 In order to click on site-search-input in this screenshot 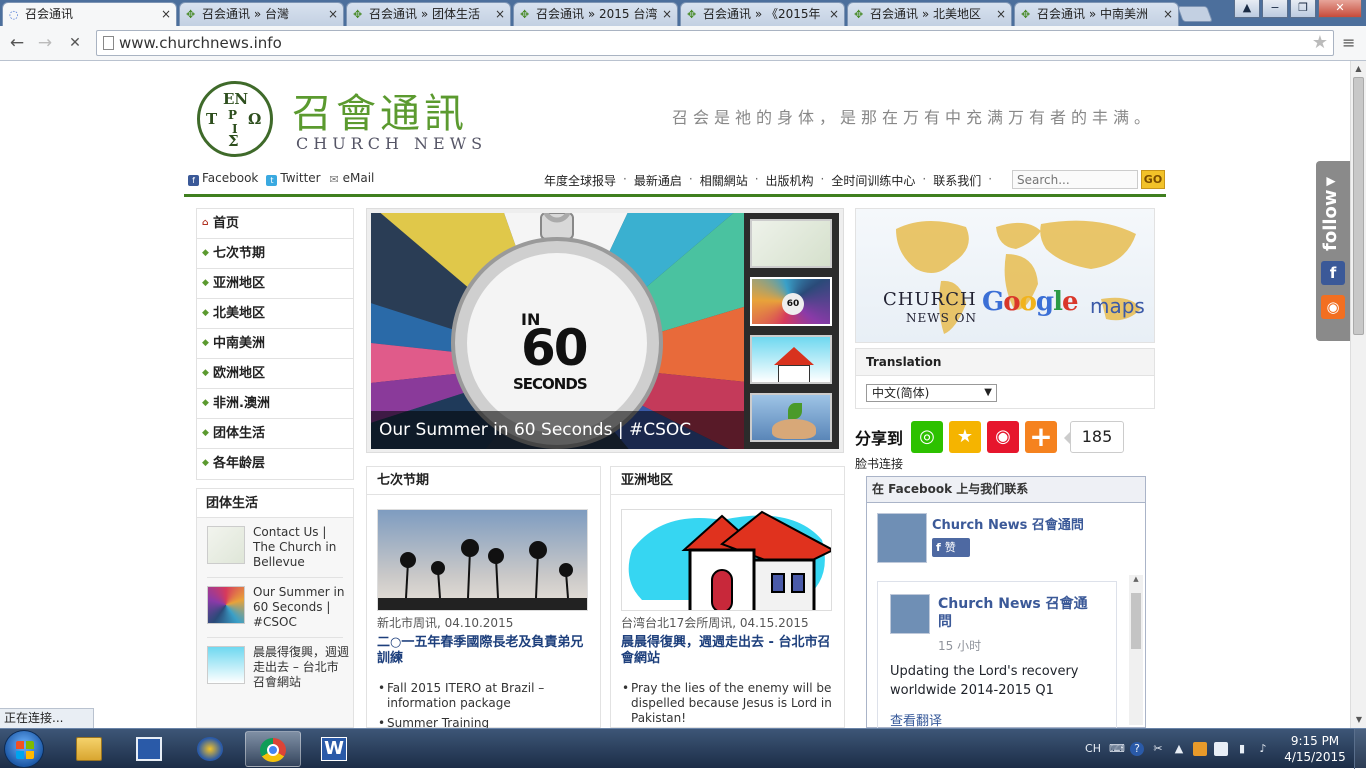, I will do `click(1075, 179)`.